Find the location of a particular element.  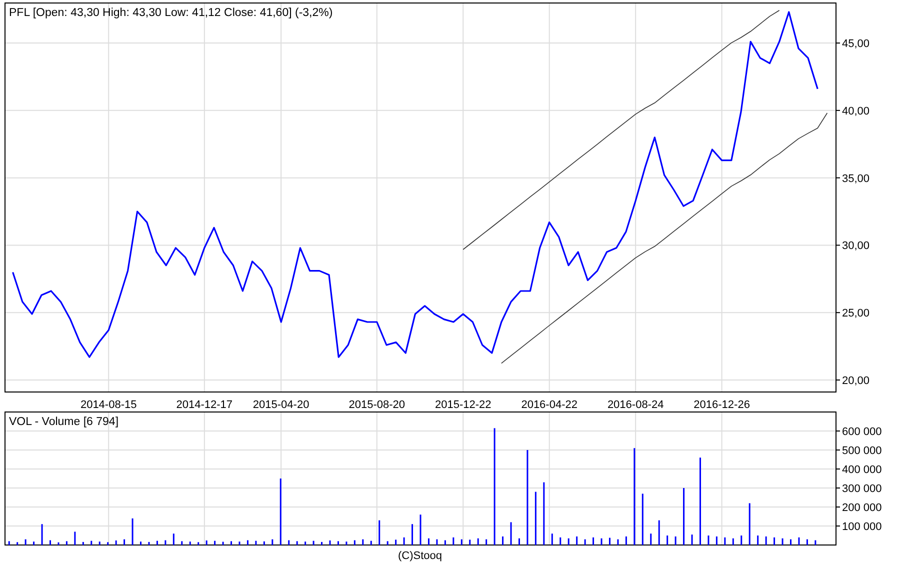

price-label: 45,00 is located at coordinates (856, 44).